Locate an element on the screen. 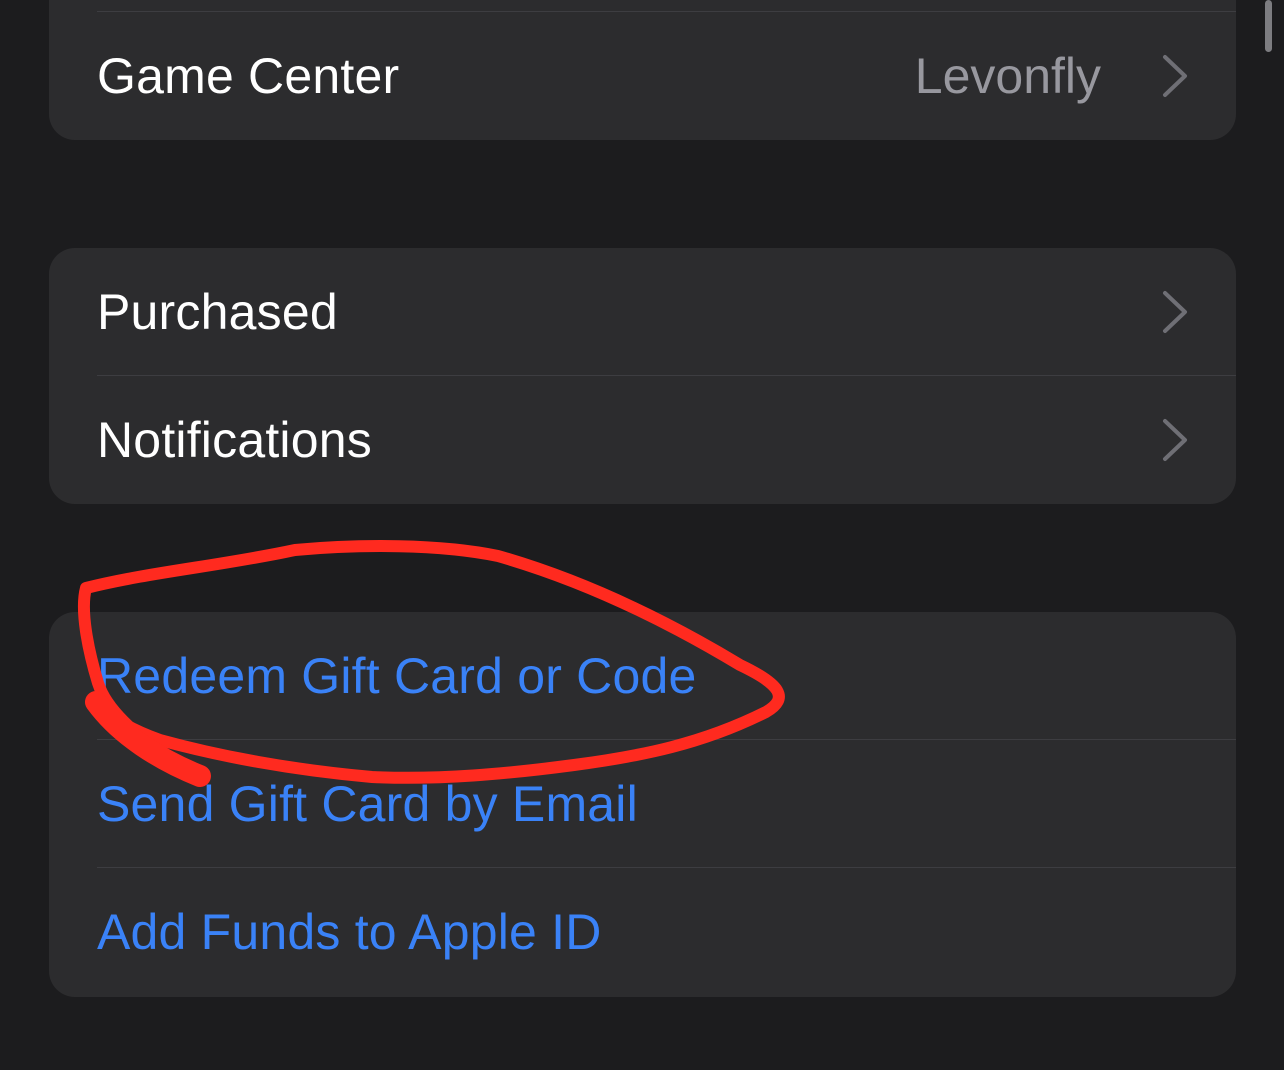  add-funds-button: Add Funds to Apple ID is located at coordinates (642, 932).